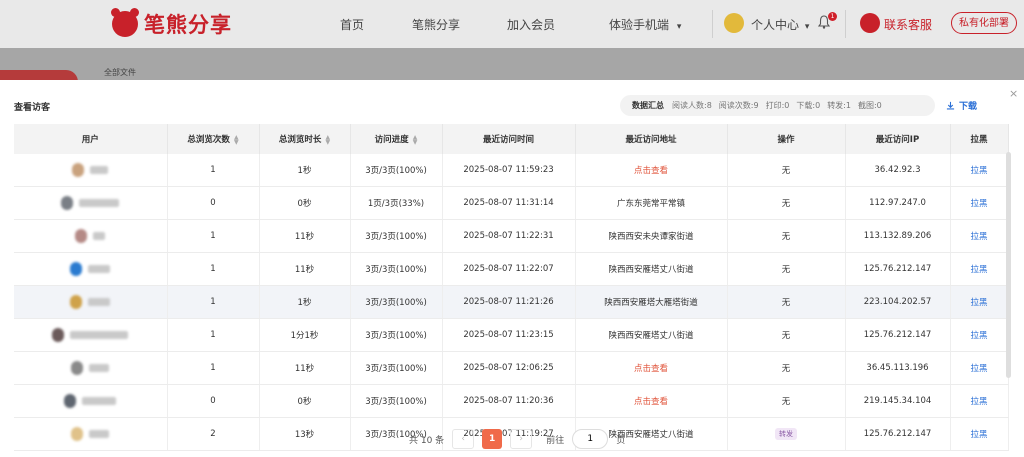 The height and width of the screenshot is (457, 1024). Describe the element at coordinates (531, 24) in the screenshot. I see `nav-item-membership: 加入会员` at that location.